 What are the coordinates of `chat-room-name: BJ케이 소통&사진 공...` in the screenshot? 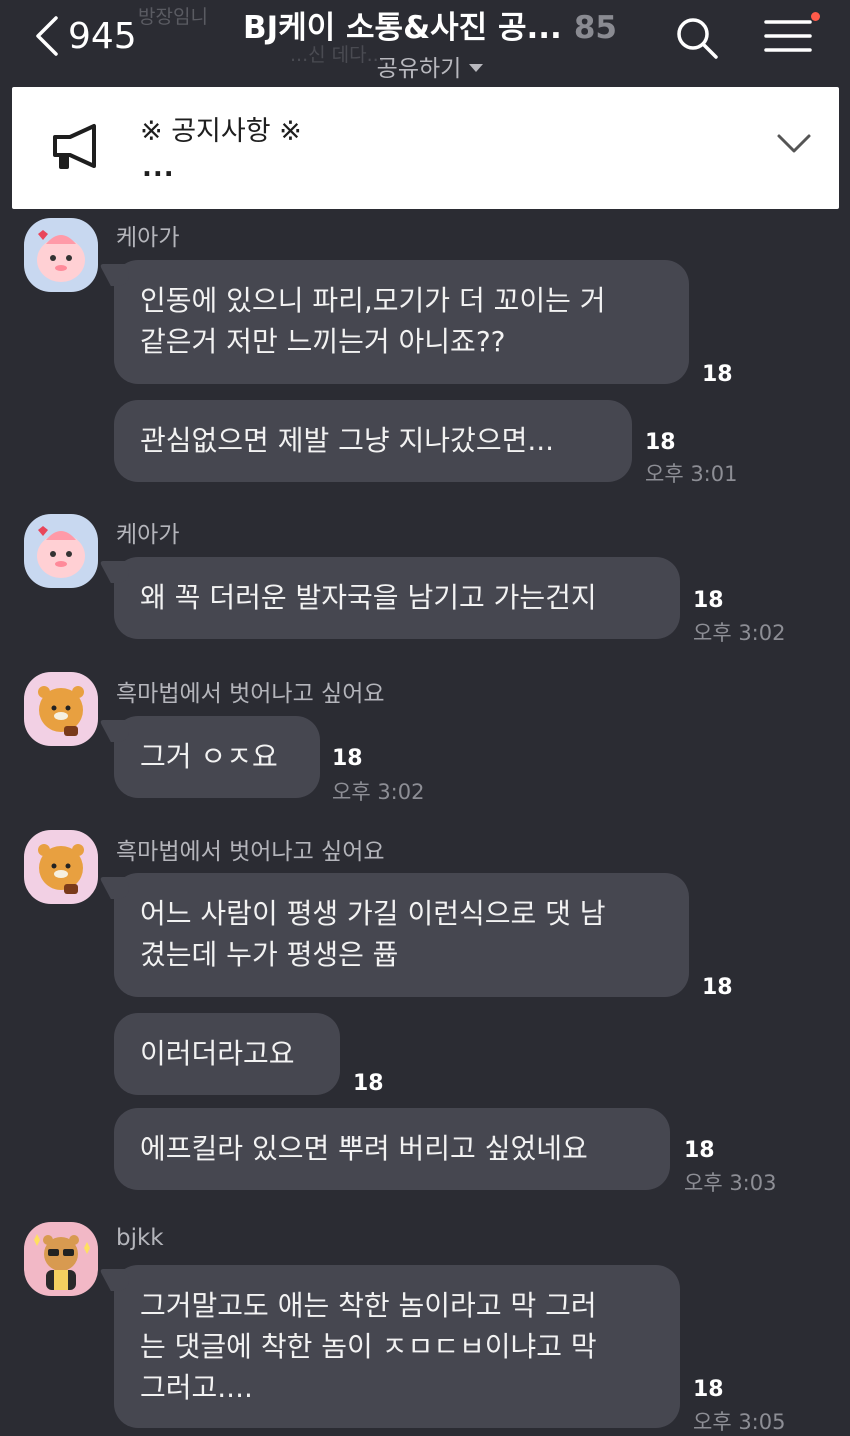 It's located at (402, 28).